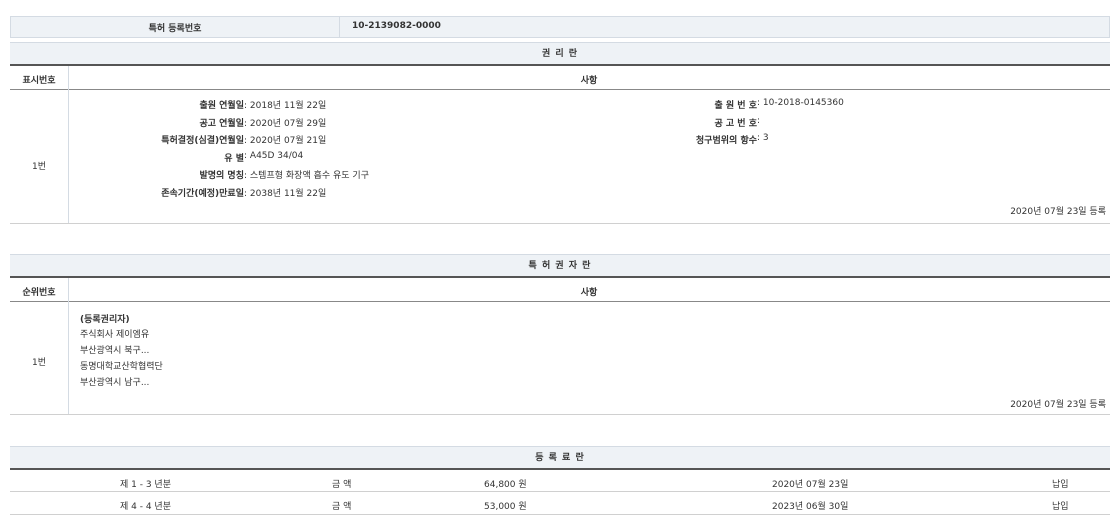  I want to click on rights-row-bottom, so click(560, 223).